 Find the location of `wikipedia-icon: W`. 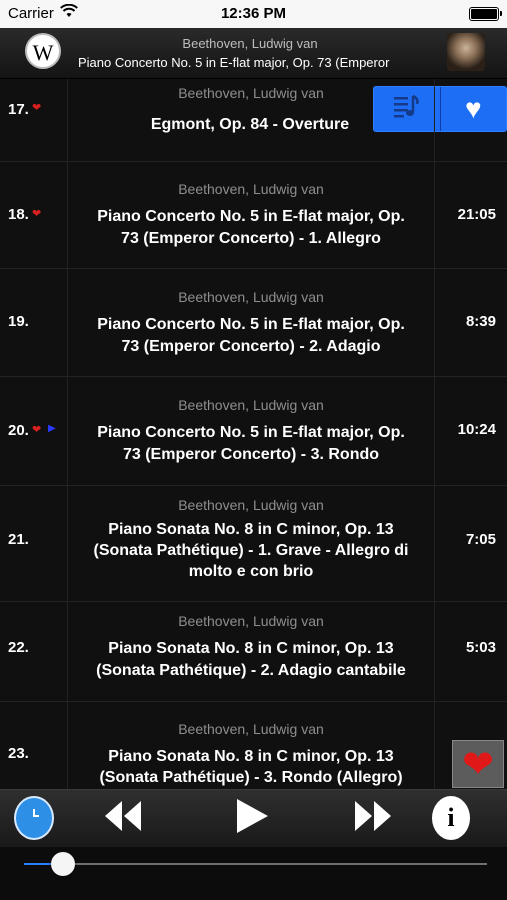

wikipedia-icon: W is located at coordinates (43, 51).